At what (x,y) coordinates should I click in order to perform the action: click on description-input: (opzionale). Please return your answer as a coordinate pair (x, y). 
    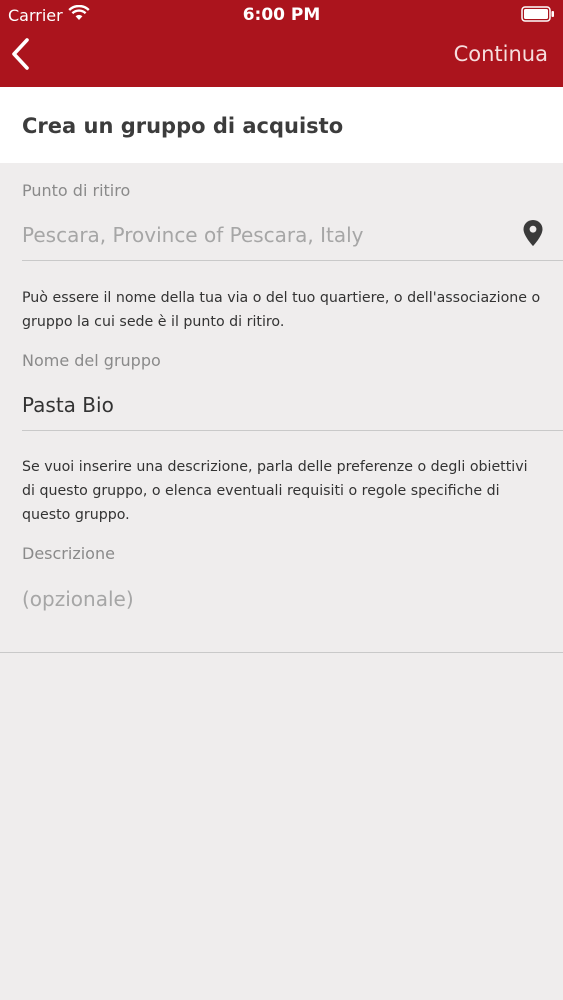
    Looking at the image, I should click on (78, 599).